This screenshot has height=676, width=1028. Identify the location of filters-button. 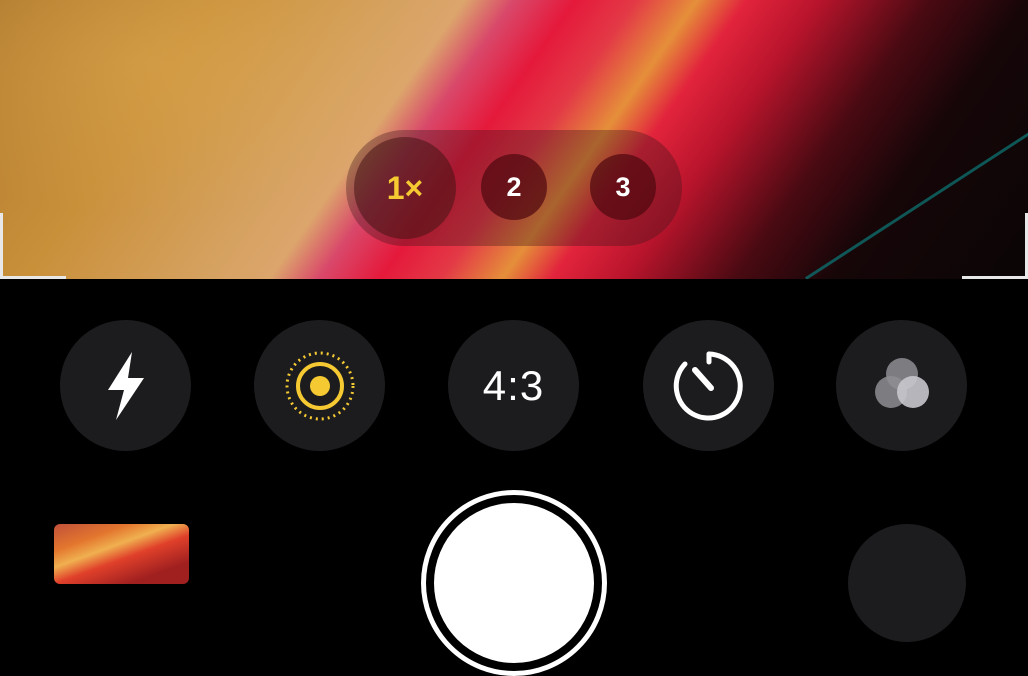
(901, 385).